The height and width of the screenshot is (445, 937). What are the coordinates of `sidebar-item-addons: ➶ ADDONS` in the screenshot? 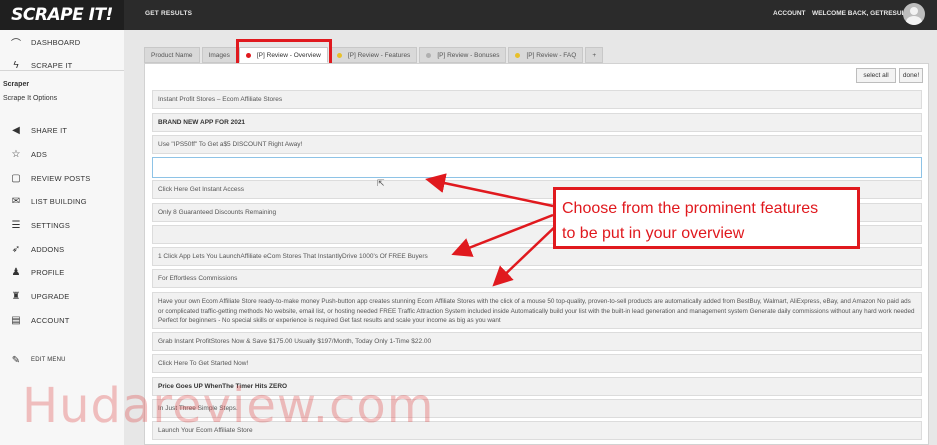 It's located at (62, 249).